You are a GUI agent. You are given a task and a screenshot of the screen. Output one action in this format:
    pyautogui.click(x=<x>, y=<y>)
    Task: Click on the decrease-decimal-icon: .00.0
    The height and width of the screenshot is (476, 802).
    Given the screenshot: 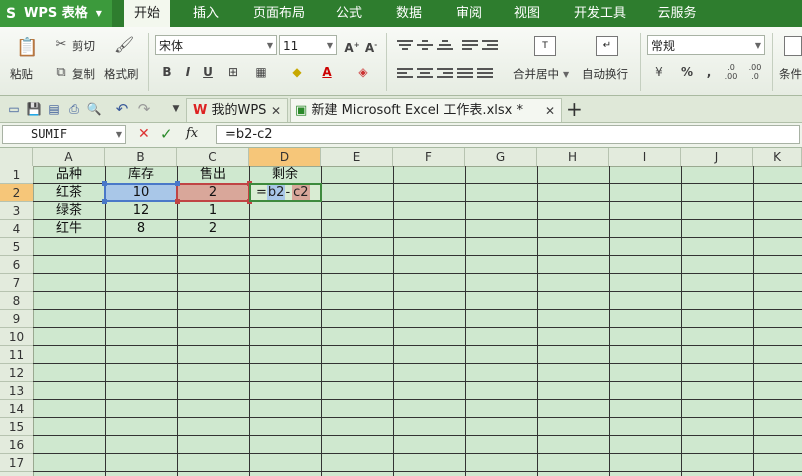 What is the action you would take?
    pyautogui.click(x=755, y=72)
    